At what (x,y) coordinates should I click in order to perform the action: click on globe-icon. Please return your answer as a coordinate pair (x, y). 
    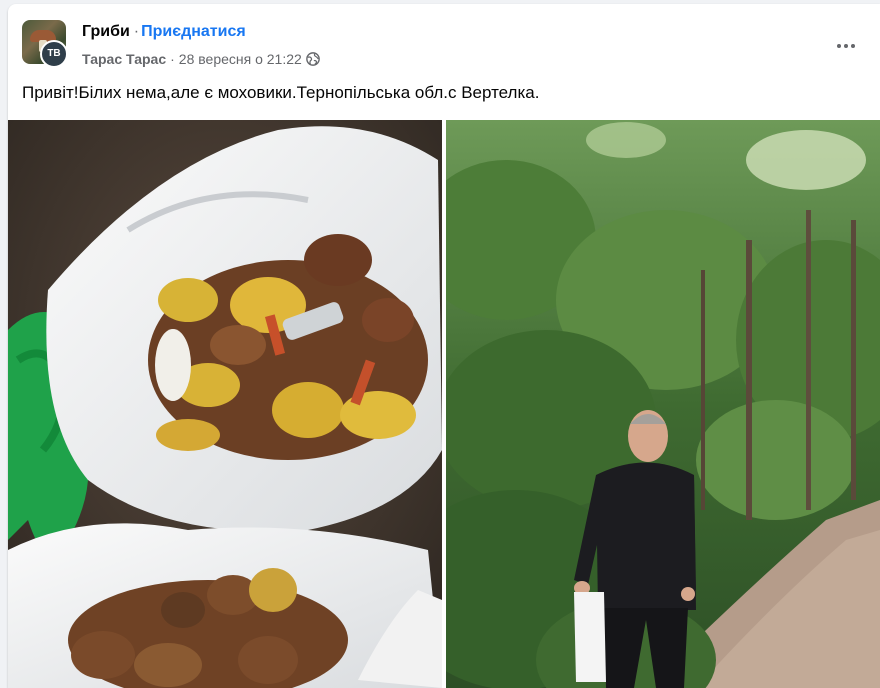
    Looking at the image, I should click on (312, 59).